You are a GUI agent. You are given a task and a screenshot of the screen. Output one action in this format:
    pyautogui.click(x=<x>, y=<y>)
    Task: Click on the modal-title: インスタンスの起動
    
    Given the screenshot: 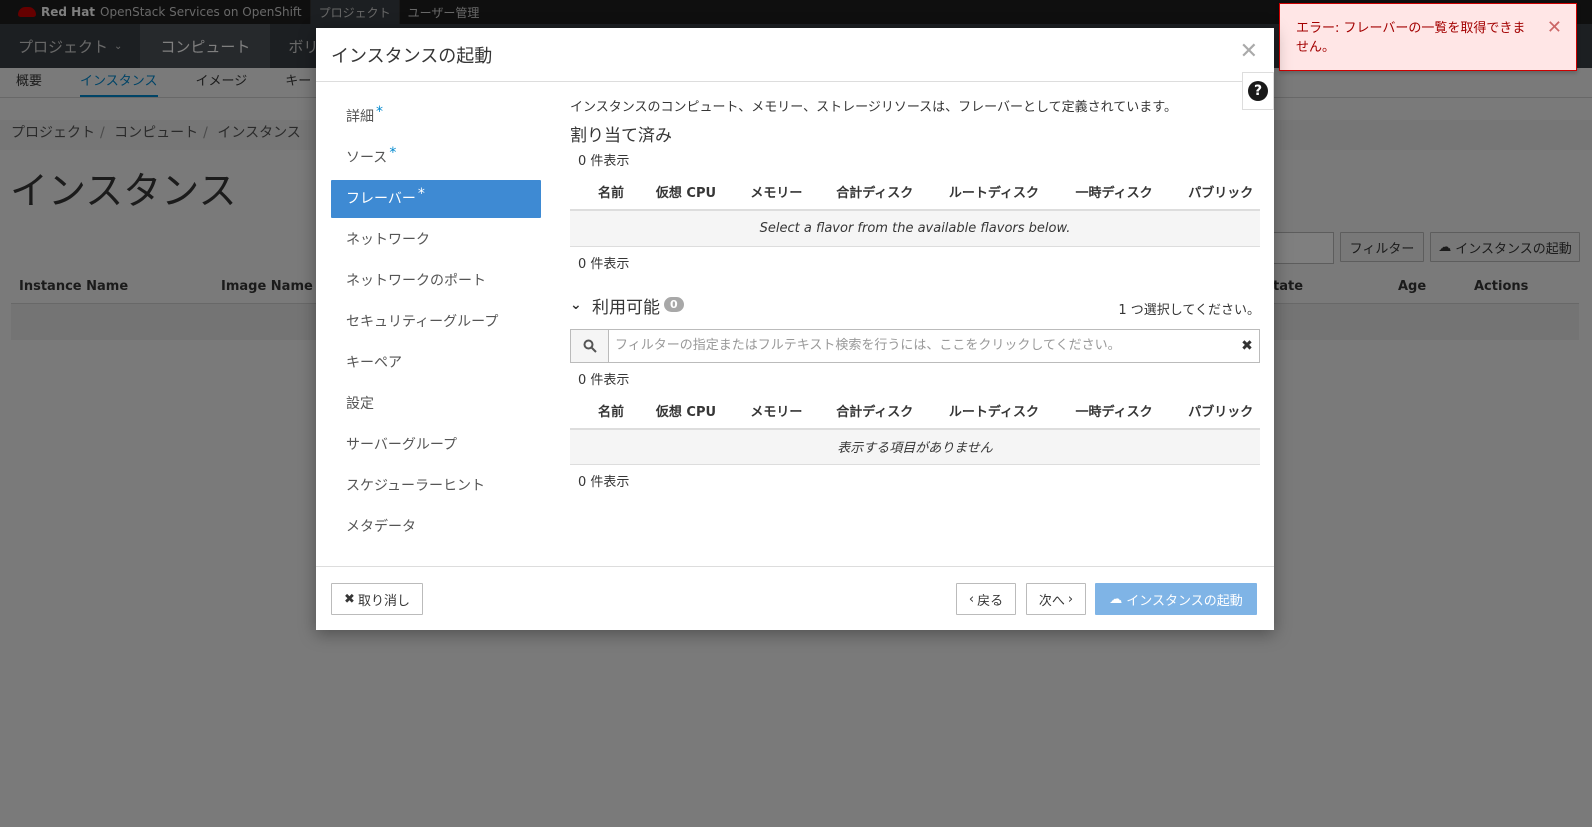 What is the action you would take?
    pyautogui.click(x=412, y=56)
    